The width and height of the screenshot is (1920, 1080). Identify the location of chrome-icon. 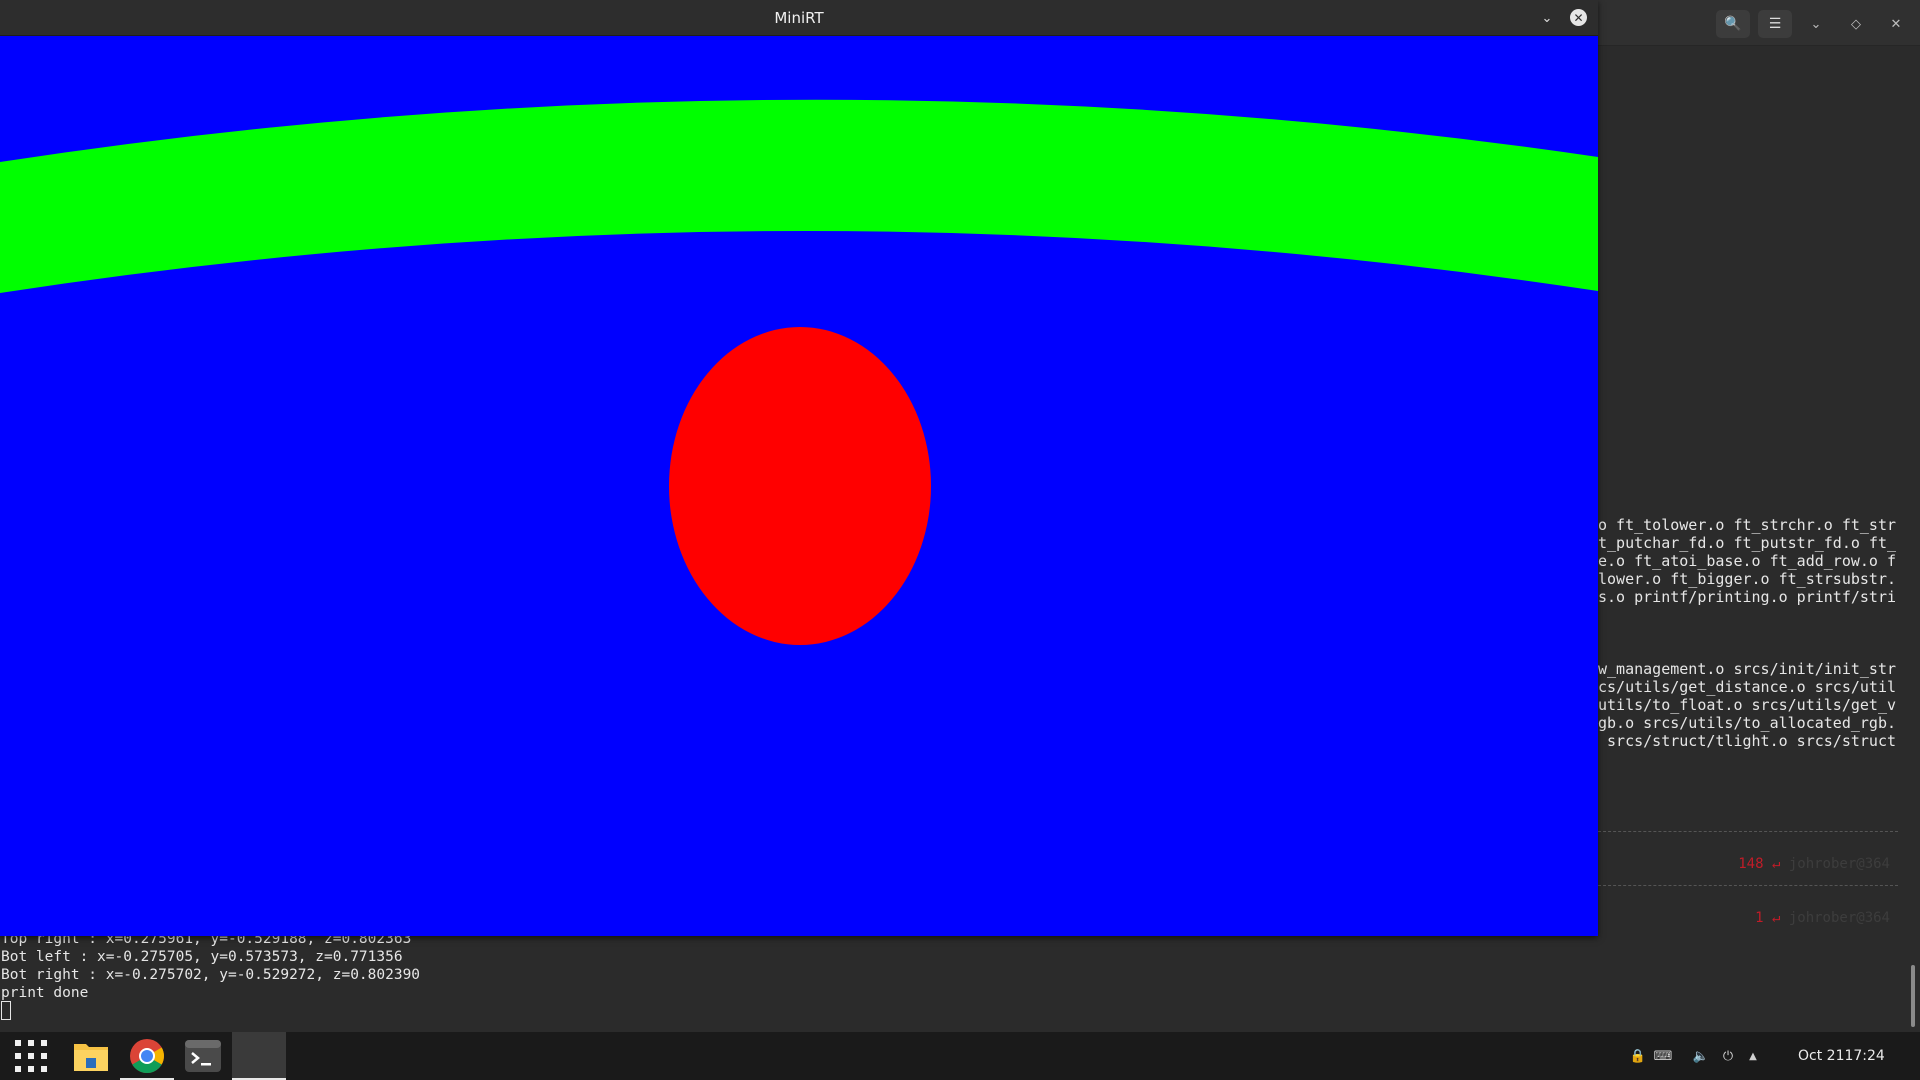
(147, 1056).